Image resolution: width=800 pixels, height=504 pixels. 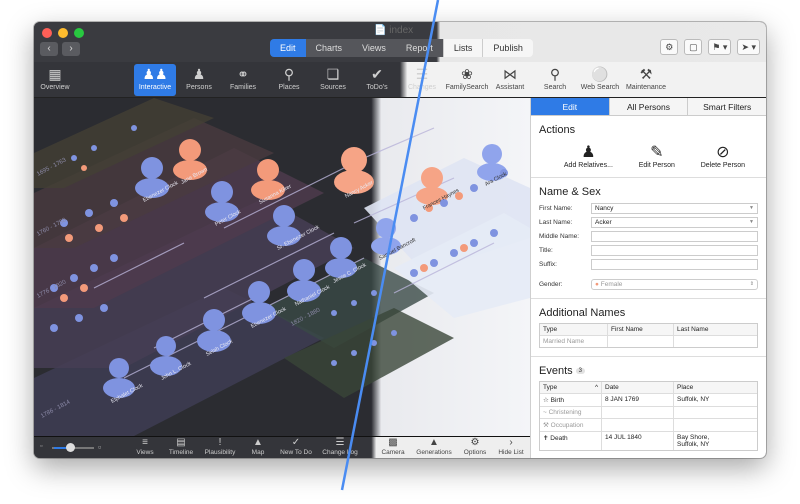 What do you see at coordinates (181, 452) in the screenshot?
I see `bottom-label: Timeline` at bounding box center [181, 452].